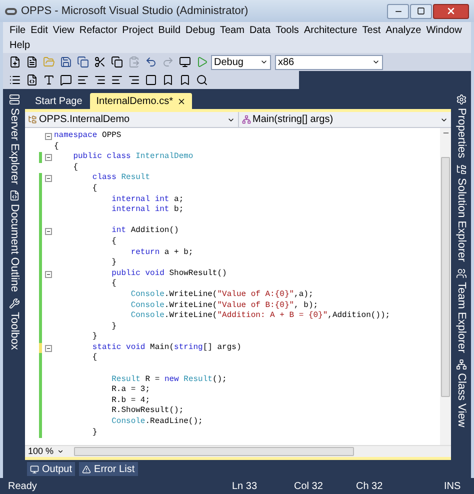 The width and height of the screenshot is (474, 494). Describe the element at coordinates (246, 119) in the screenshot. I see `method-icon` at that location.